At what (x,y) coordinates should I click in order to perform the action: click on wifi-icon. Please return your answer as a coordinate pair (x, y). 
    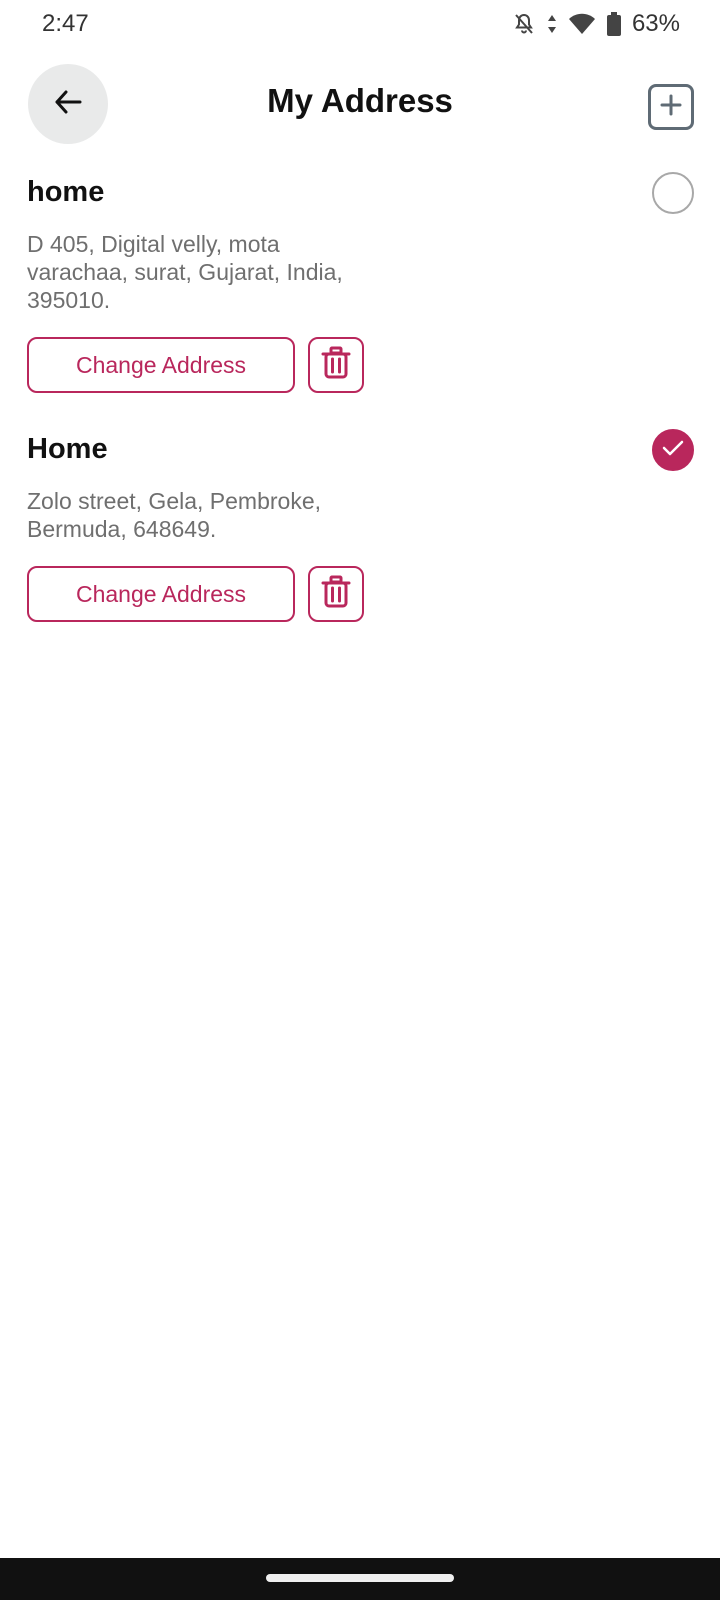
    Looking at the image, I should click on (582, 24).